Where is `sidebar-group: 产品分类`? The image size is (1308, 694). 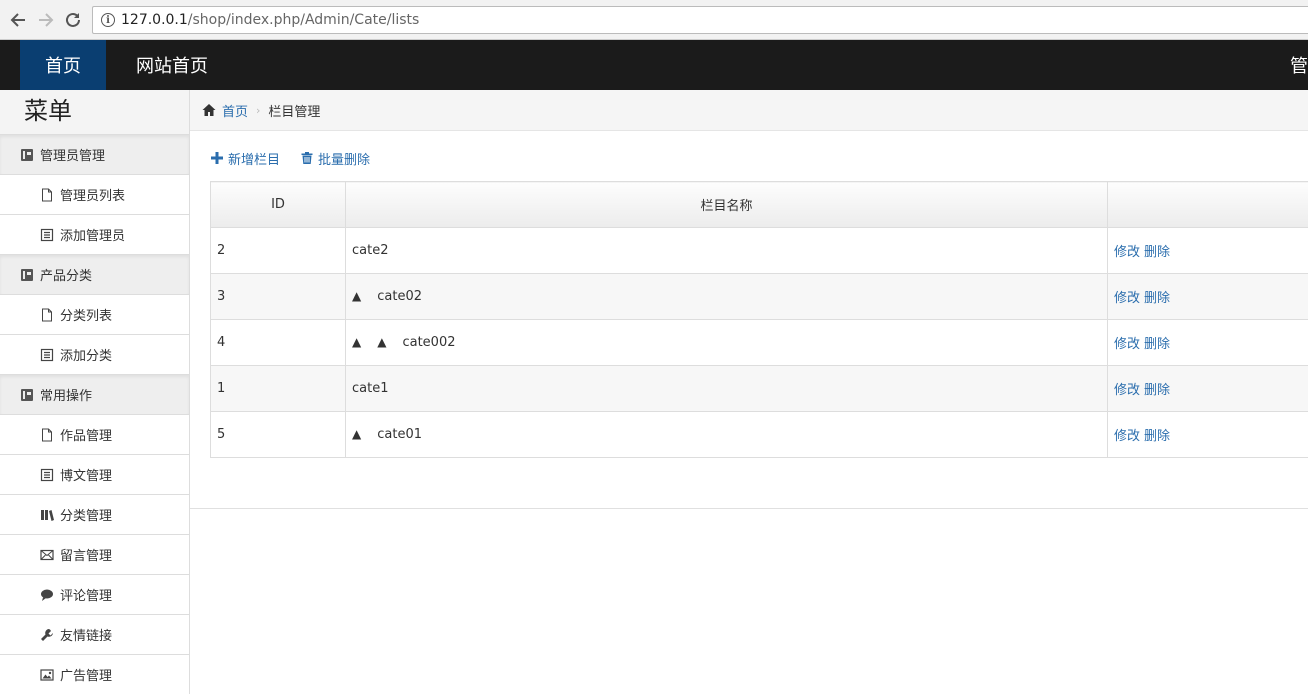
sidebar-group: 产品分类 is located at coordinates (94, 275).